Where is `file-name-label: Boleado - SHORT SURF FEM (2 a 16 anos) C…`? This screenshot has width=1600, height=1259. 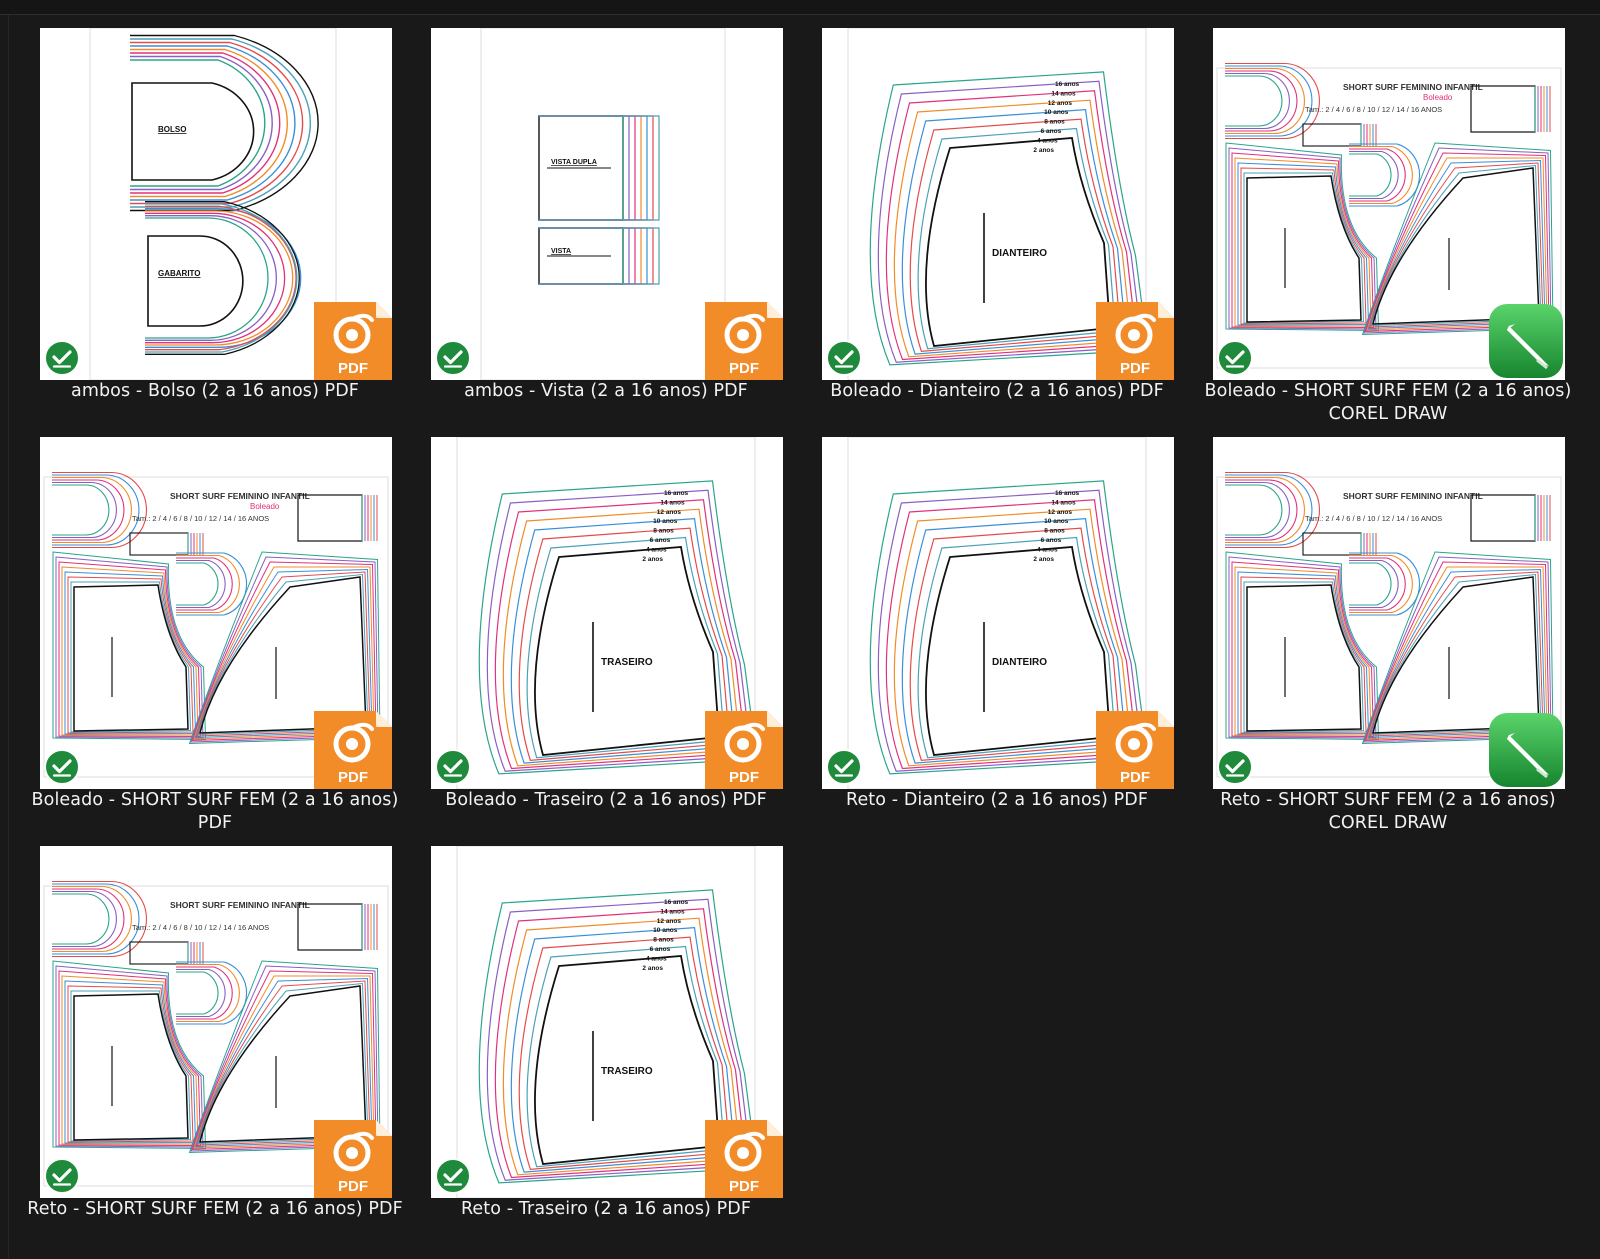
file-name-label: Boleado - SHORT SURF FEM (2 a 16 anos) C… is located at coordinates (1388, 403).